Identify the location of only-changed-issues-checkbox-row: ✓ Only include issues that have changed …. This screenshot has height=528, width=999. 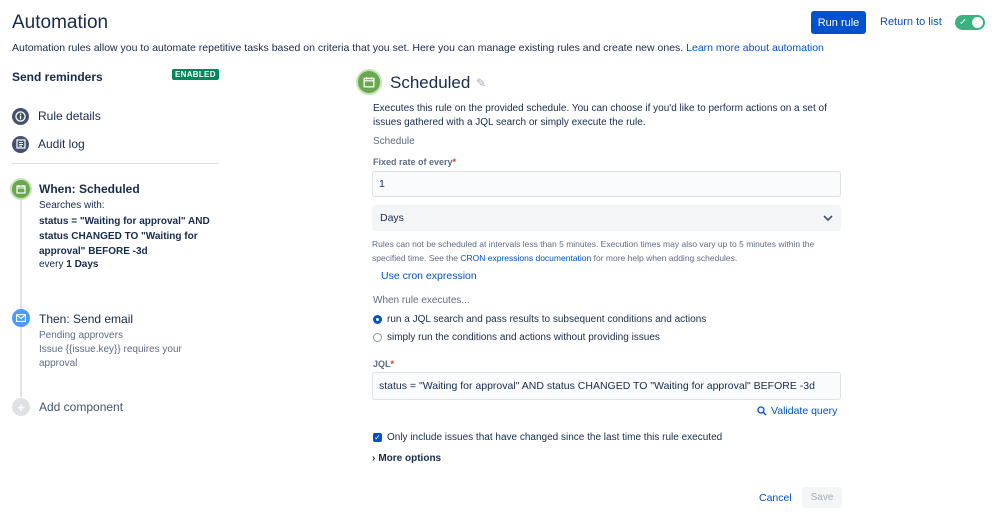
(547, 437).